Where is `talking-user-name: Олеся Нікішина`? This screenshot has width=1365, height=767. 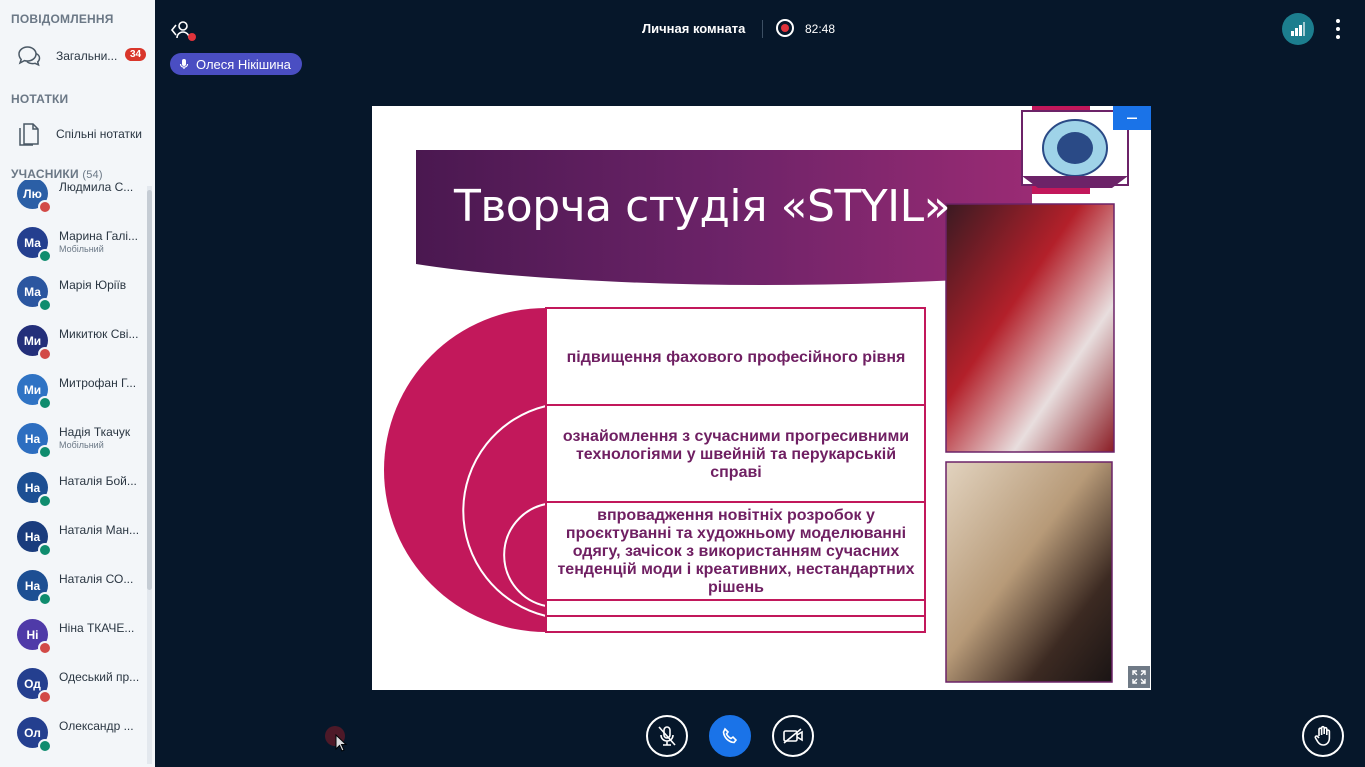 talking-user-name: Олеся Нікішина is located at coordinates (243, 64).